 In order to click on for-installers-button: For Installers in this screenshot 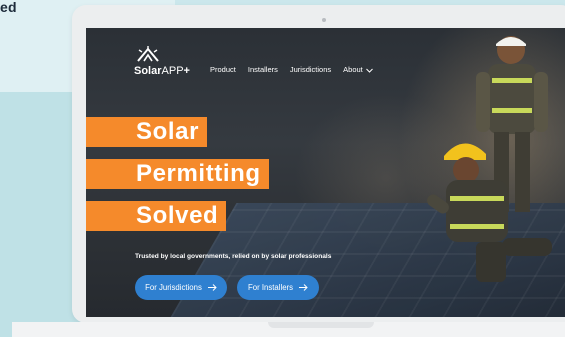, I will do `click(278, 287)`.